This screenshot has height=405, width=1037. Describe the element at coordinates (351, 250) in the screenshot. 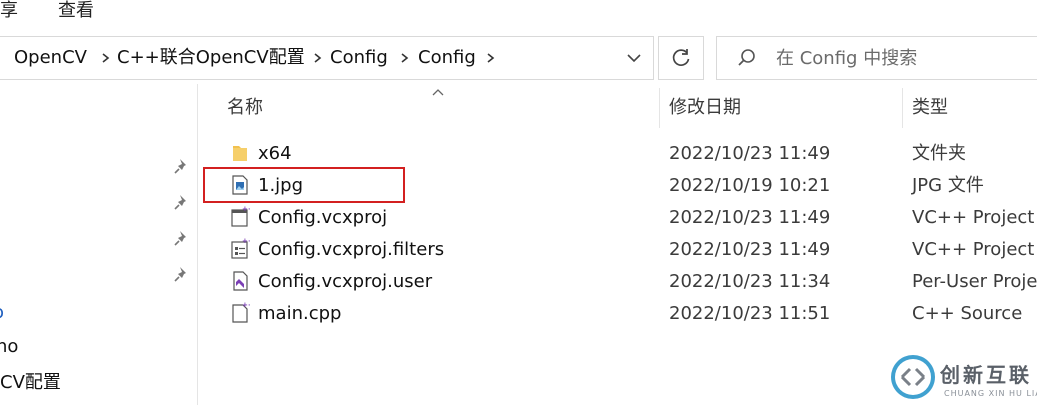

I see `file-name: Config.vcxproj.filters` at that location.